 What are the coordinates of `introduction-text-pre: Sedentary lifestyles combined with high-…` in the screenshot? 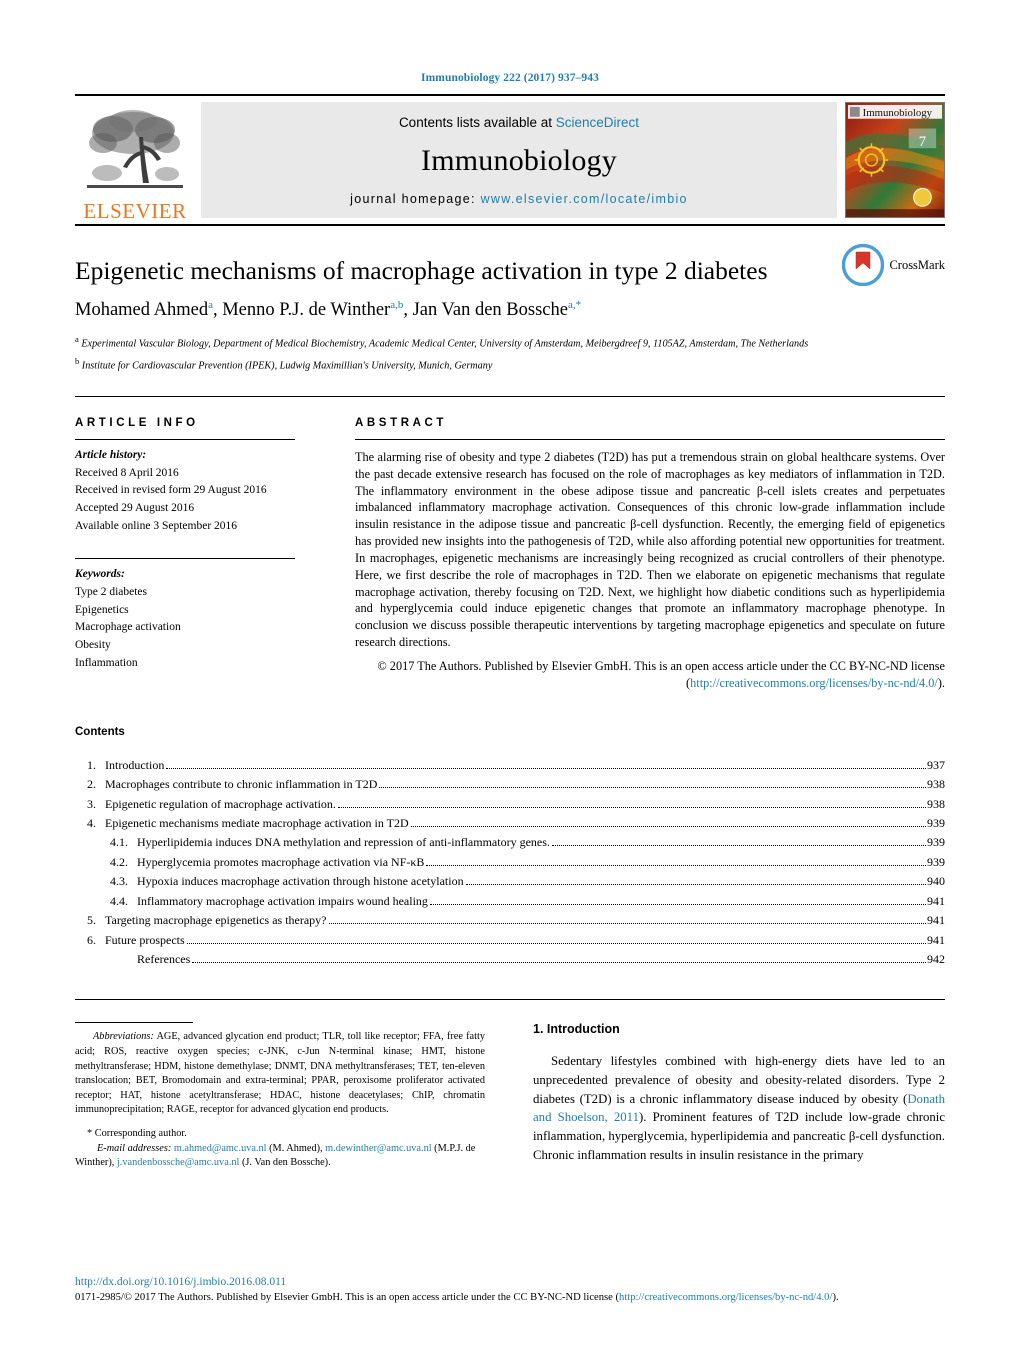 It's located at (739, 1080).